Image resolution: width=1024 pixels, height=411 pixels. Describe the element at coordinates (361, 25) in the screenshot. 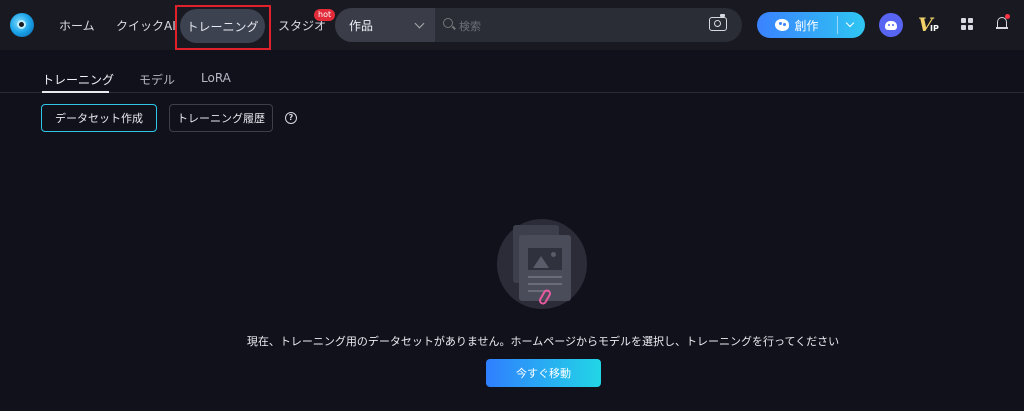

I see `search-category-label: 作品` at that location.